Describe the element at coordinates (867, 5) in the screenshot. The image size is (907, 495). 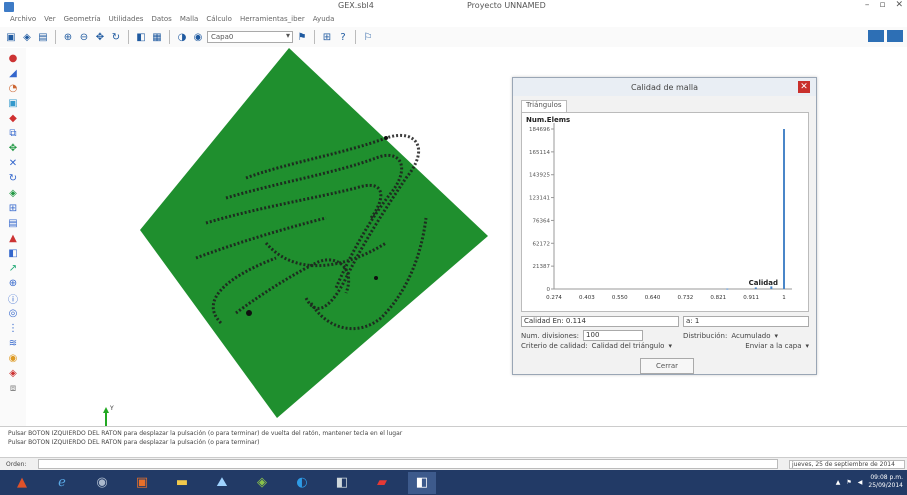
I see `minimize-button: –` at that location.